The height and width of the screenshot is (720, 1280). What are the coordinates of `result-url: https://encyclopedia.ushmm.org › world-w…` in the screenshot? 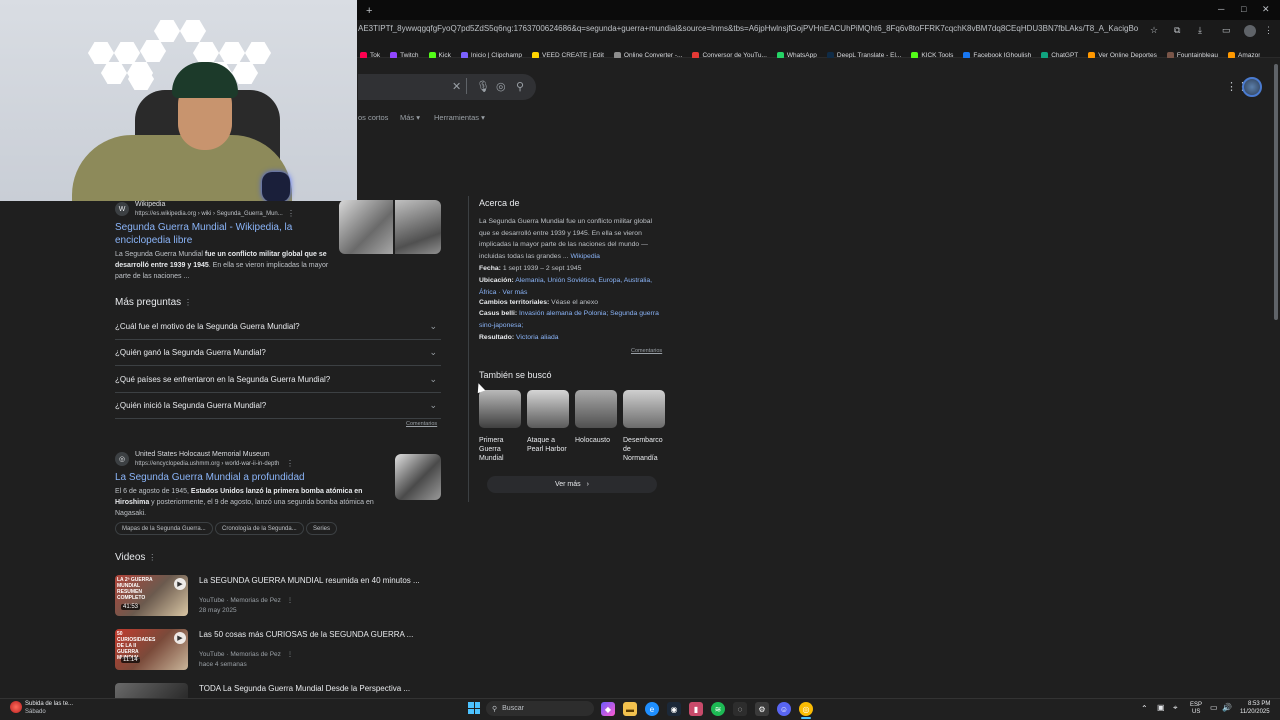 It's located at (207, 464).